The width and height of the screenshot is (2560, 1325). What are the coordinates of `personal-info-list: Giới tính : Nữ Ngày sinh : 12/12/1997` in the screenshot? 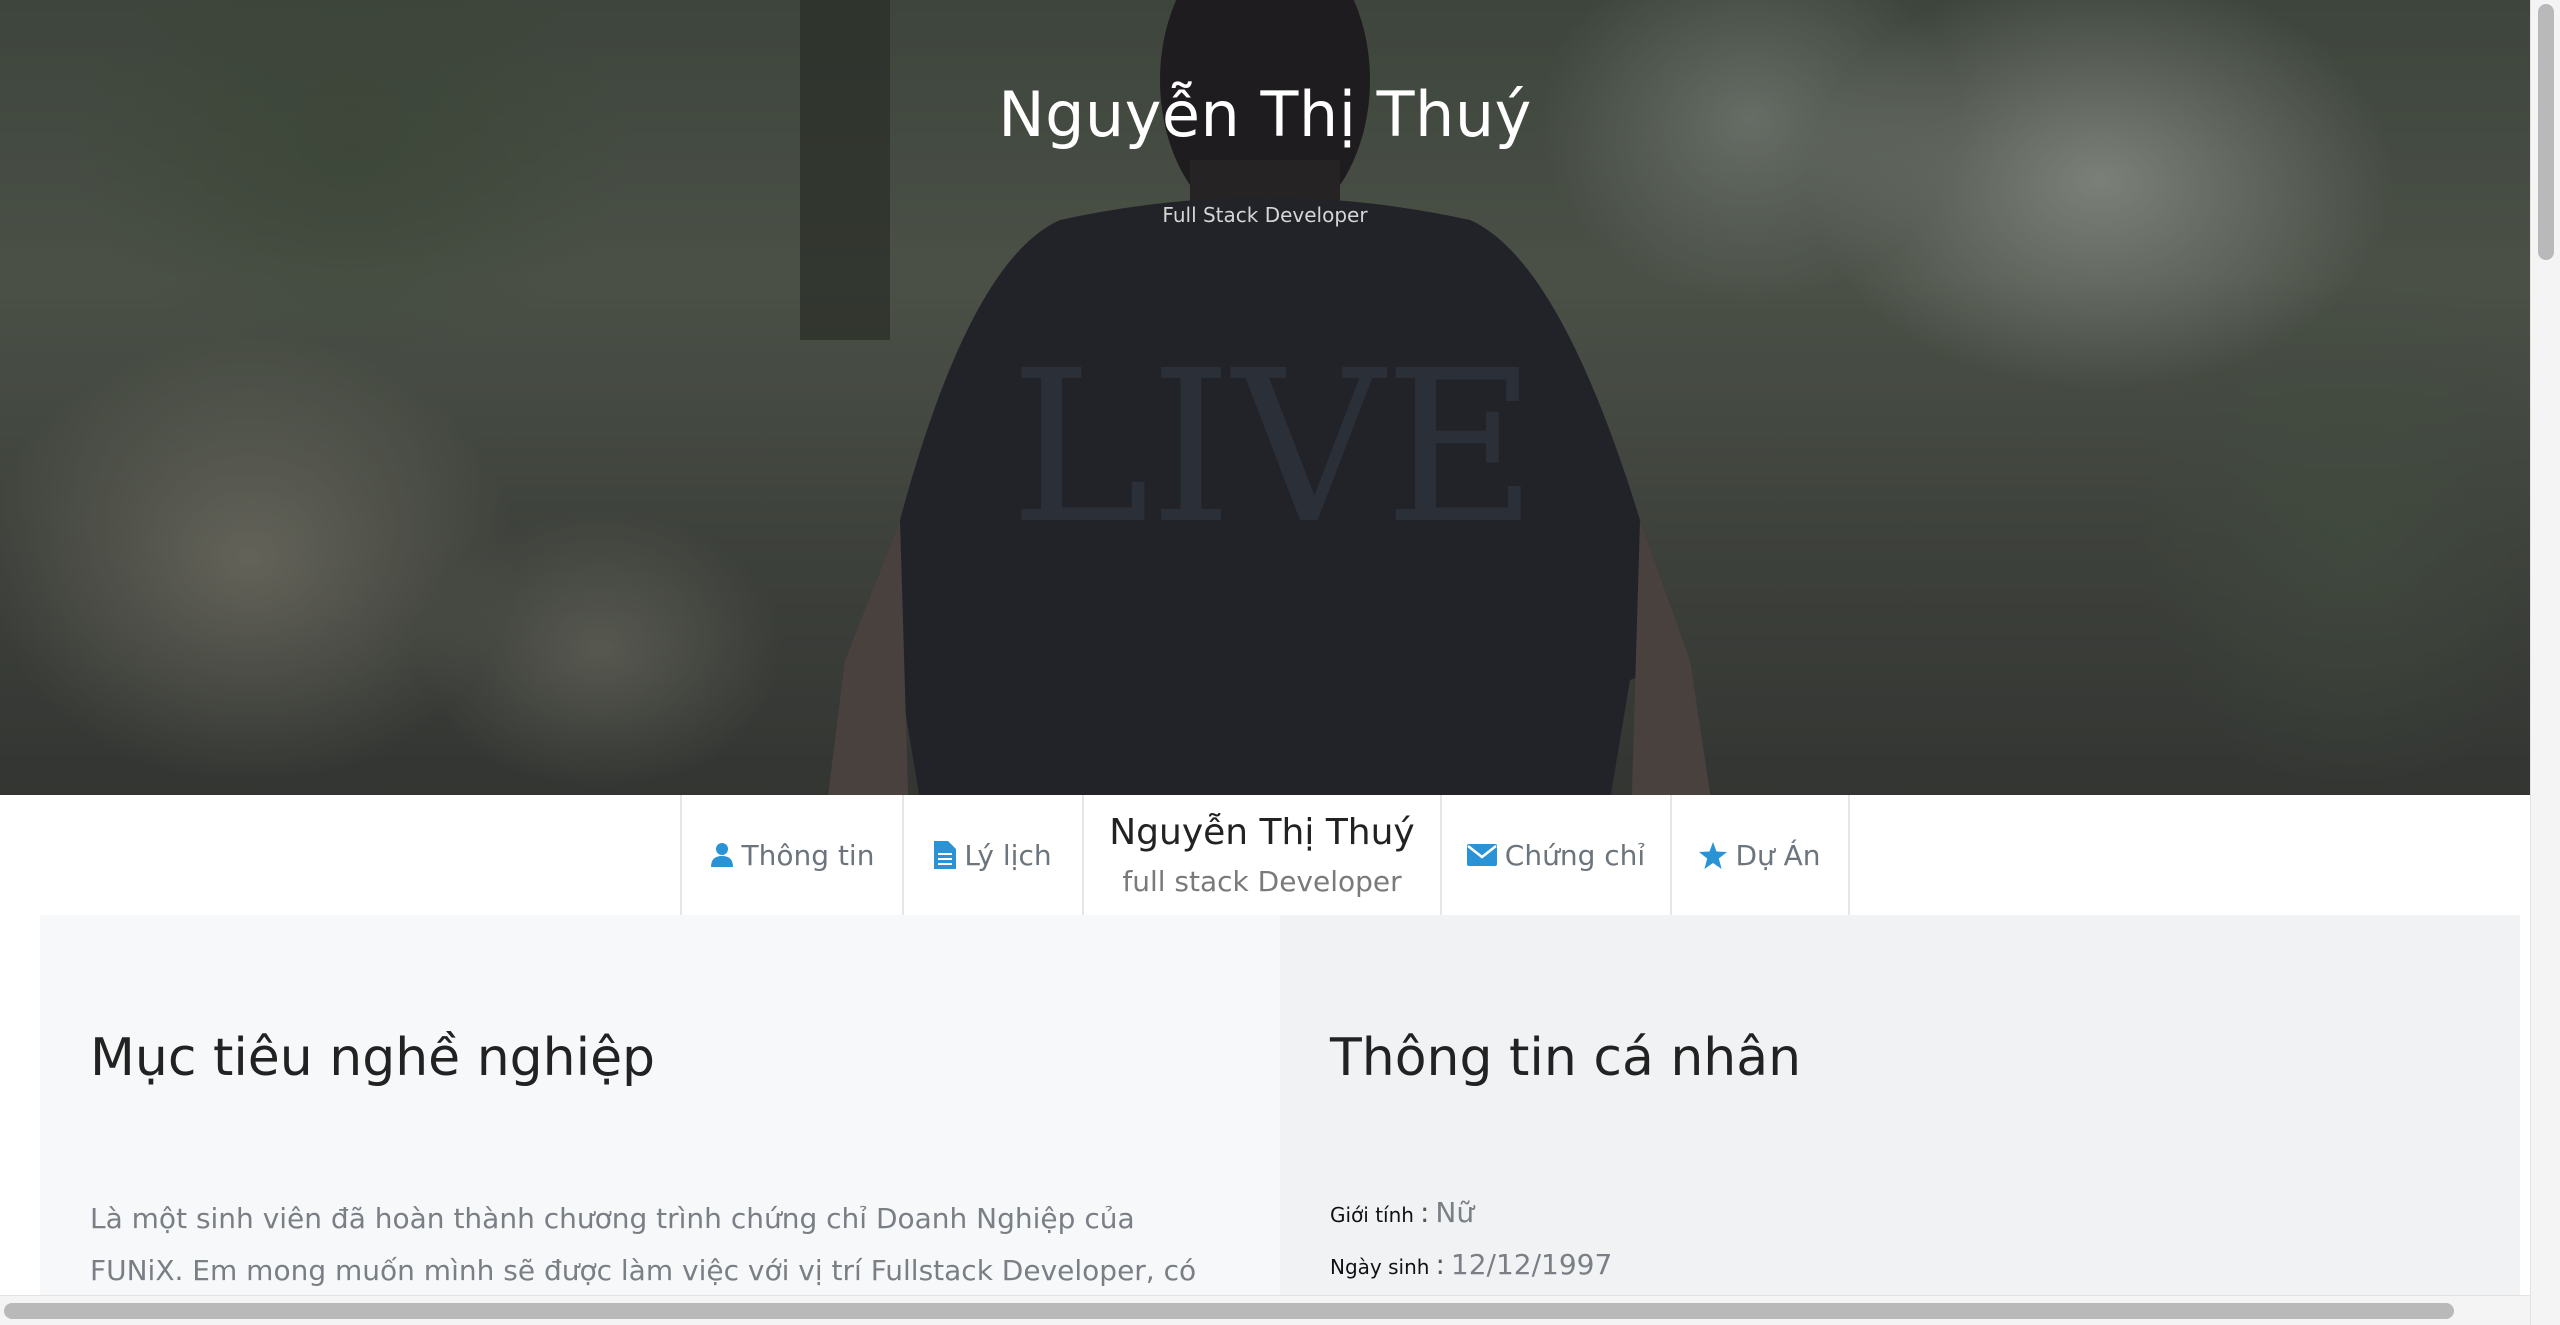 It's located at (1900, 1248).